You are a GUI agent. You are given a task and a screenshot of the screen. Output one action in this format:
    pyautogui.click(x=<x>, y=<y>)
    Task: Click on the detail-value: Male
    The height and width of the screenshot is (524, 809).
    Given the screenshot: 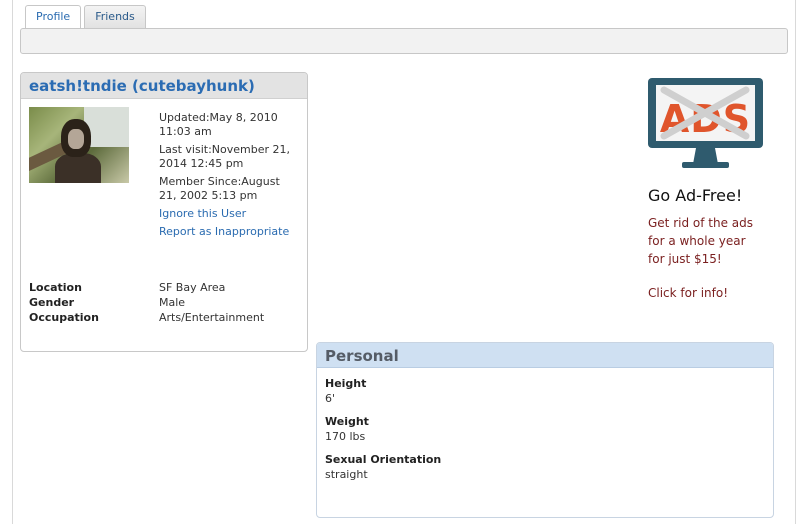 What is the action you would take?
    pyautogui.click(x=172, y=302)
    